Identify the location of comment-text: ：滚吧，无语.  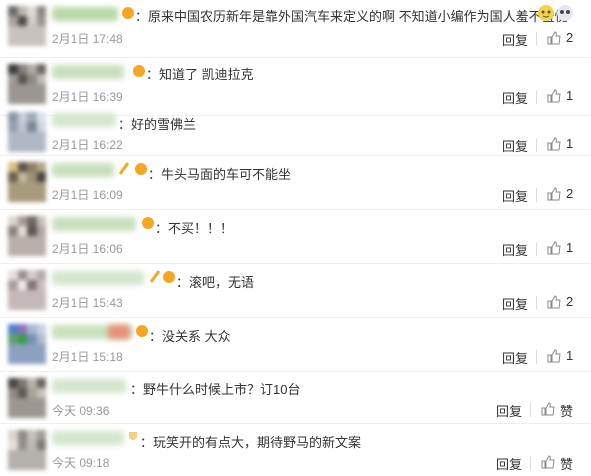
(215, 282).